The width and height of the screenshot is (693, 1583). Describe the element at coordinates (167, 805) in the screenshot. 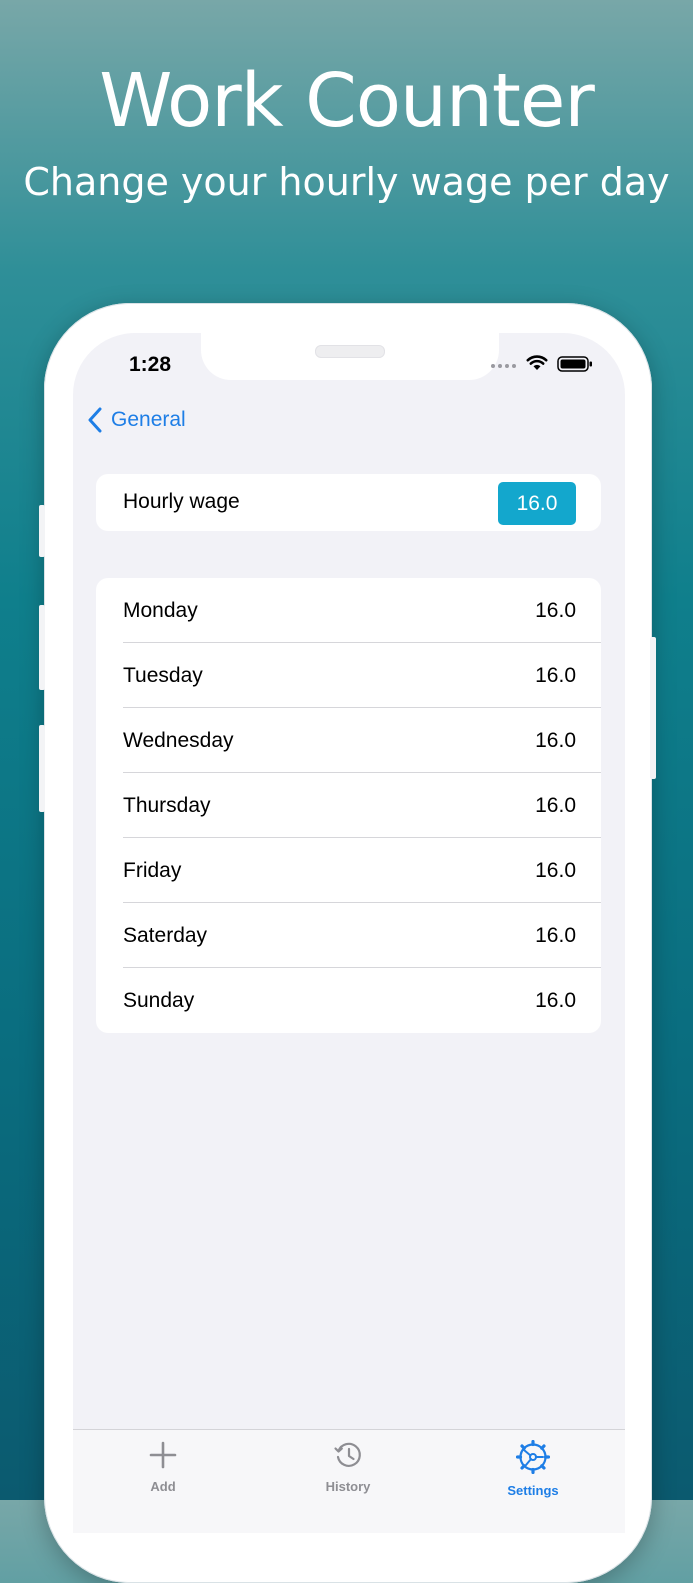

I see `day-label: Thursday` at that location.